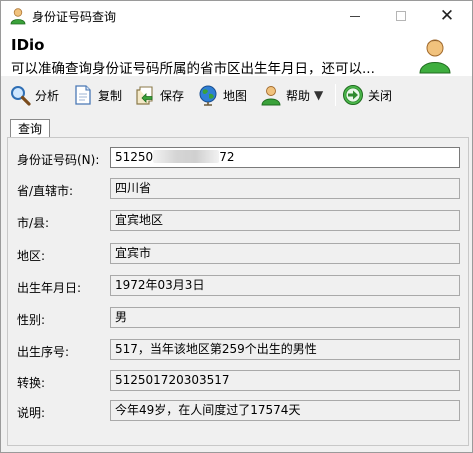  What do you see at coordinates (21, 96) in the screenshot?
I see `magnifier-icon` at bounding box center [21, 96].